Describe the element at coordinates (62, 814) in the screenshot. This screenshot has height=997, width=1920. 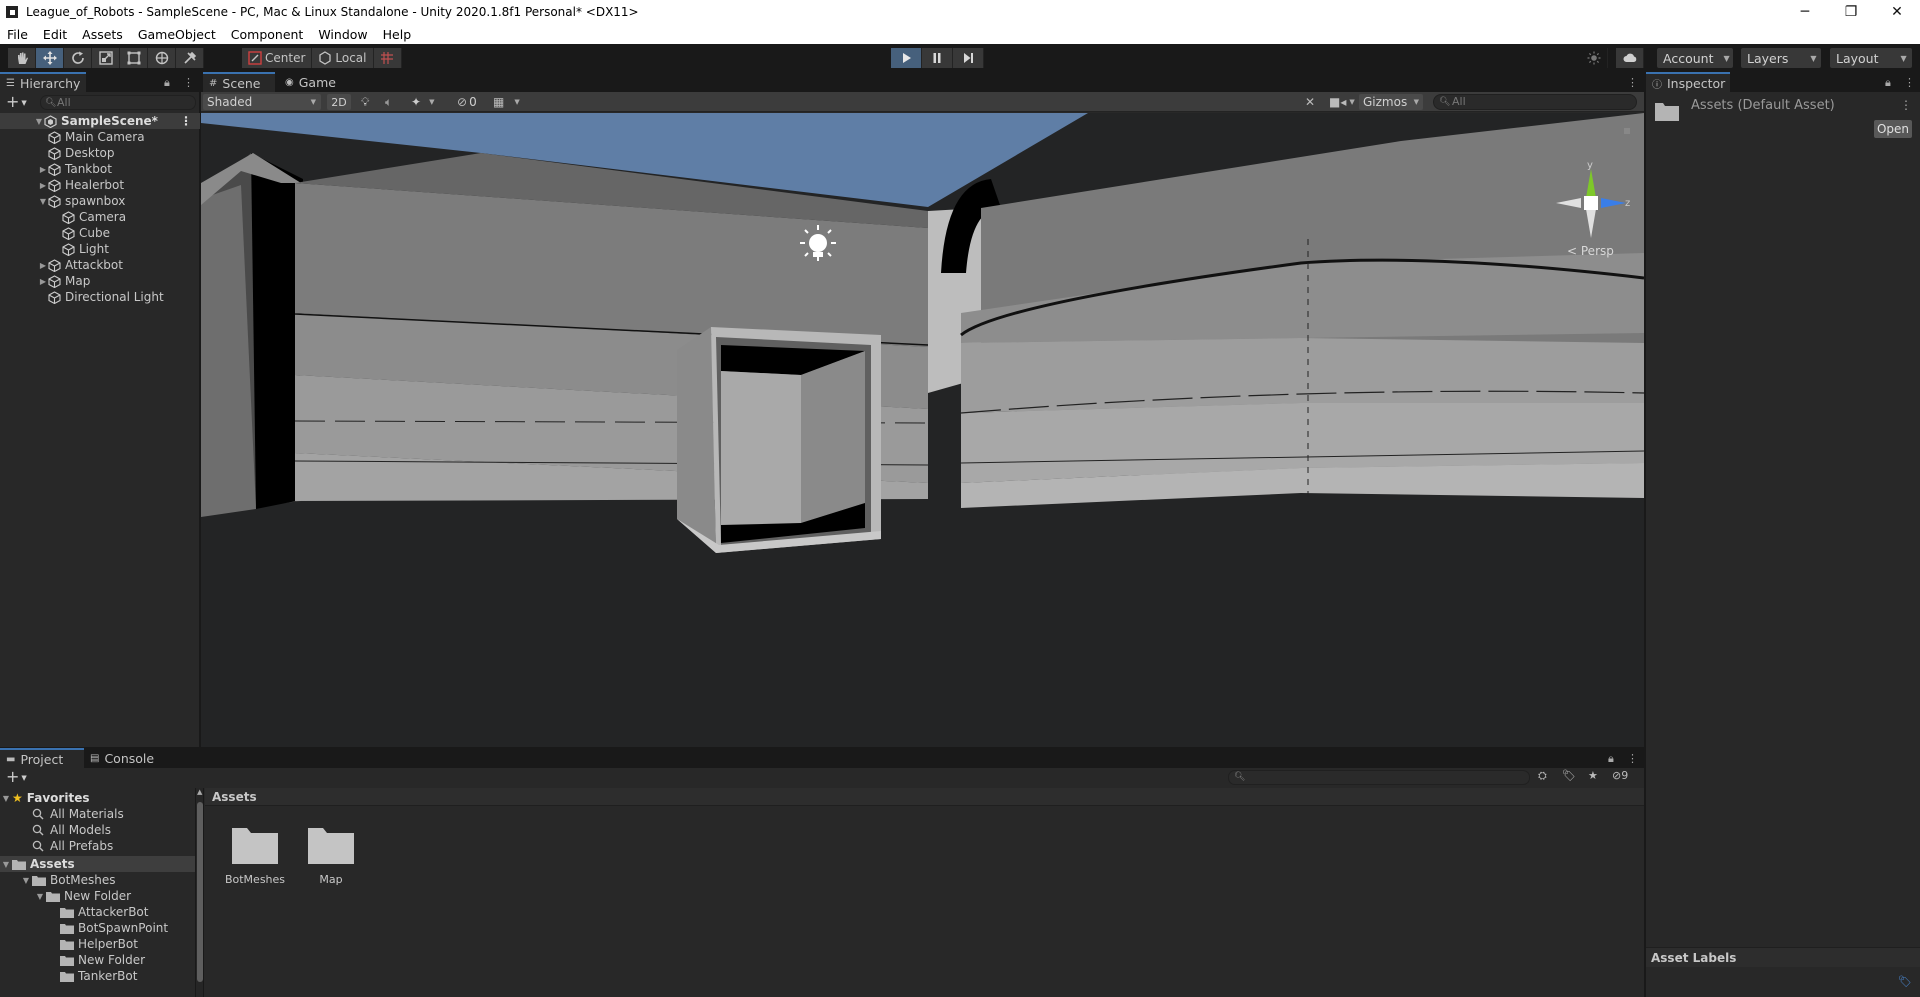
I see `favorite-item: All Materials` at that location.